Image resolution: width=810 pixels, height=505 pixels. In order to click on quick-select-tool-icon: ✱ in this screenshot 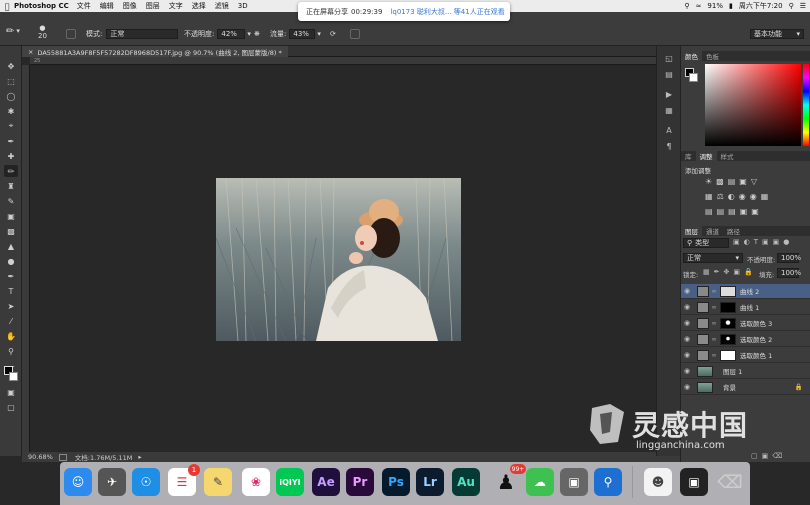, I will do `click(11, 111)`.